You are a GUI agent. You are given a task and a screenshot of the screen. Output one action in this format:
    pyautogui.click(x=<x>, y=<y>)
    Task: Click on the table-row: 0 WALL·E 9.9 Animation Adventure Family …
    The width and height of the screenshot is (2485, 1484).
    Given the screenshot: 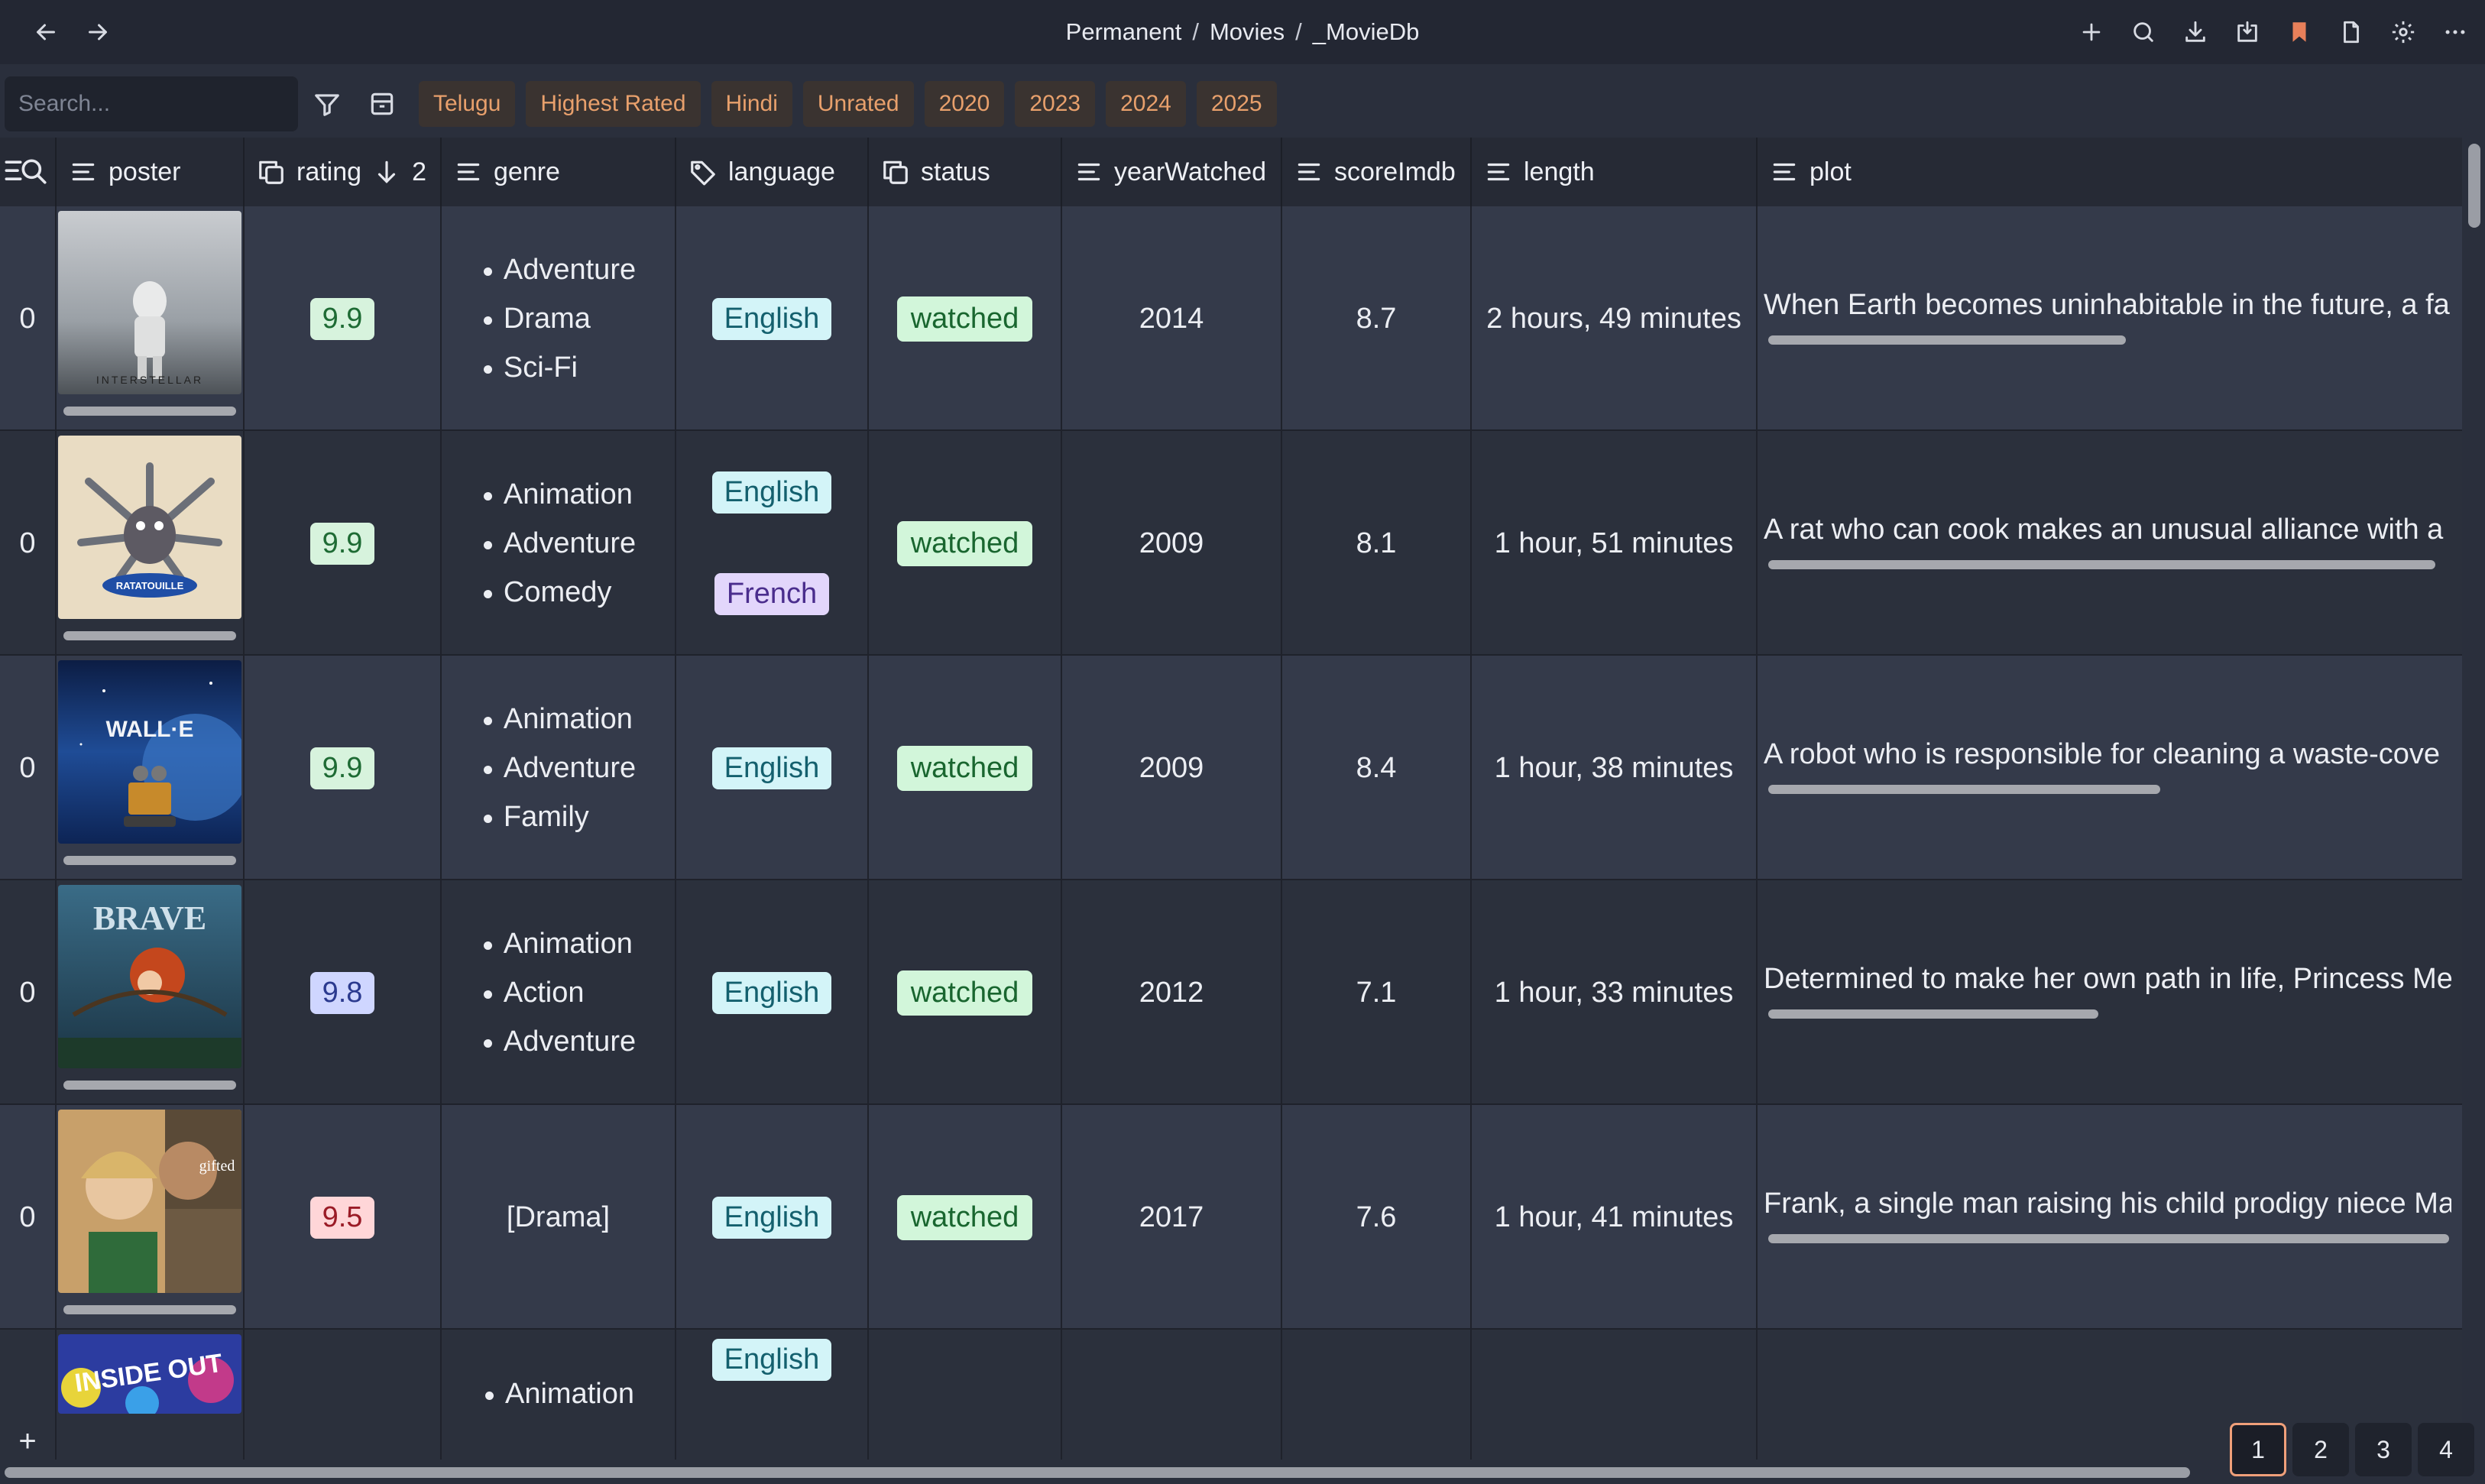 What is the action you would take?
    pyautogui.click(x=1231, y=768)
    